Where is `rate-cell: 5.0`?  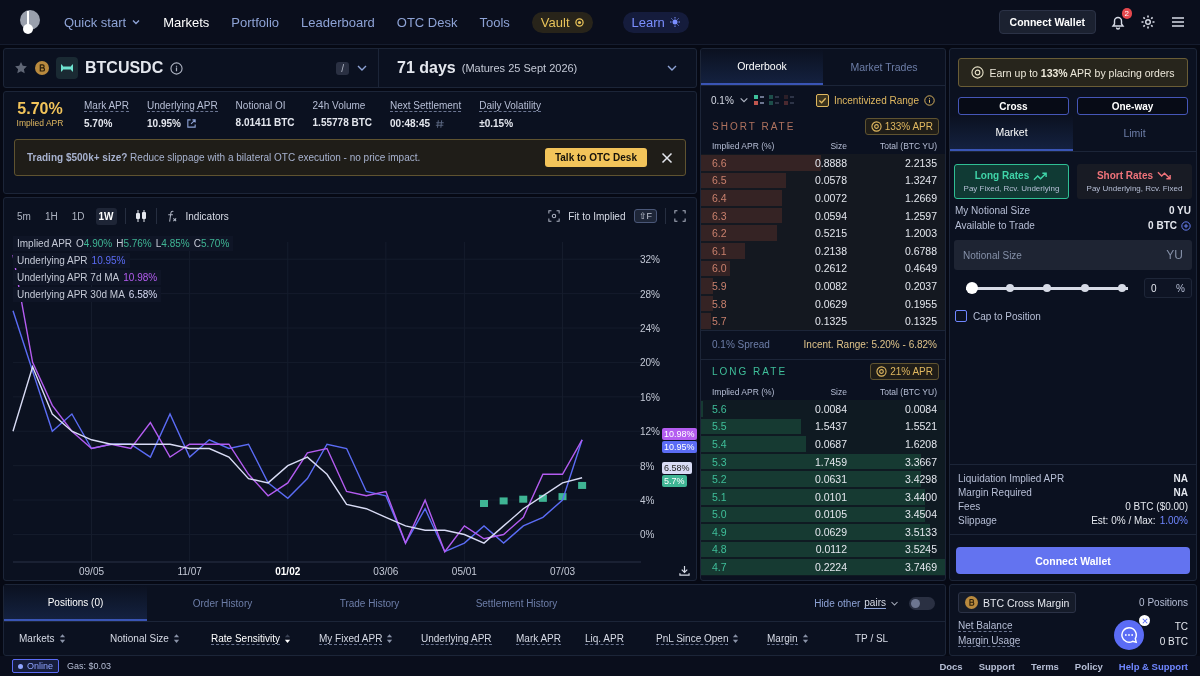
rate-cell: 5.0 is located at coordinates (744, 514).